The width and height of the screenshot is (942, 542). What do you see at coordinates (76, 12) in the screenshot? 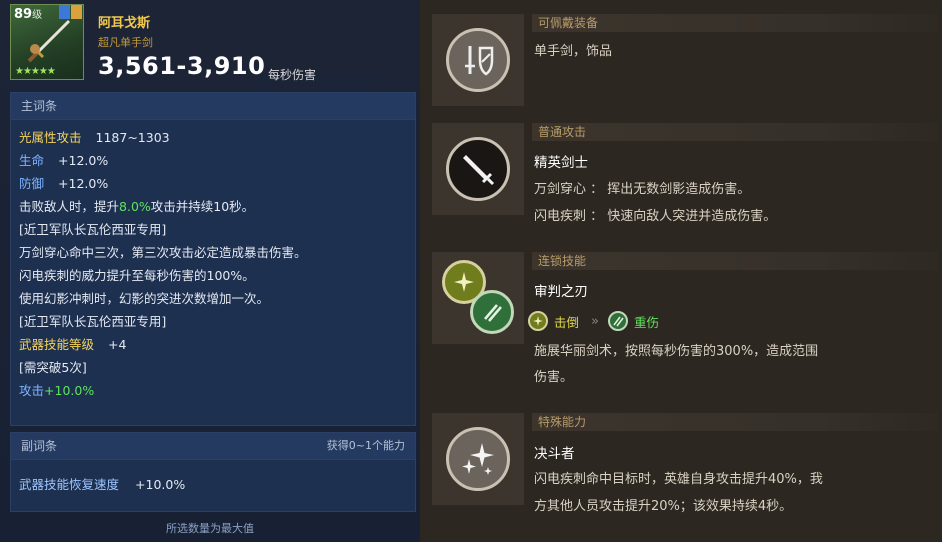
I see `gold-badge-icon` at bounding box center [76, 12].